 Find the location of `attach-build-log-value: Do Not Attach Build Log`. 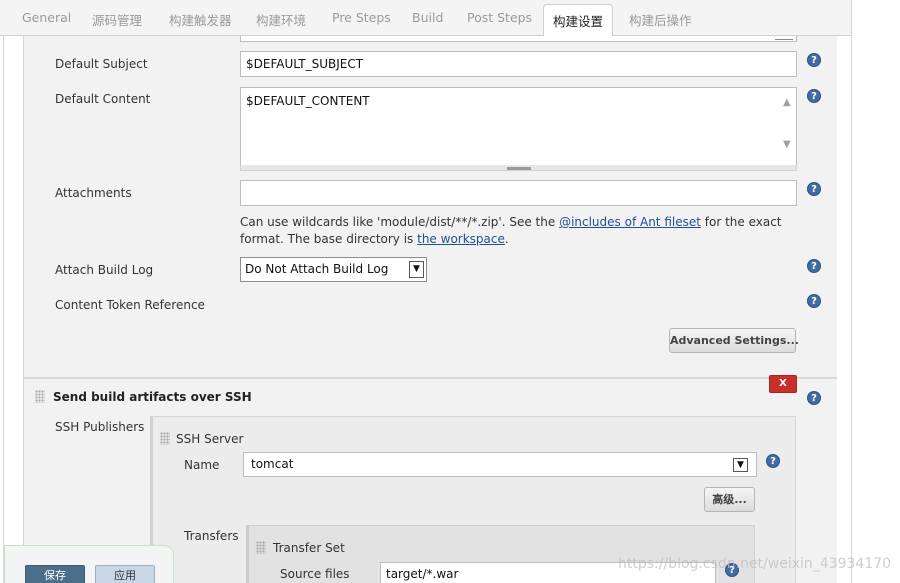

attach-build-log-value: Do Not Attach Build Log is located at coordinates (317, 269).